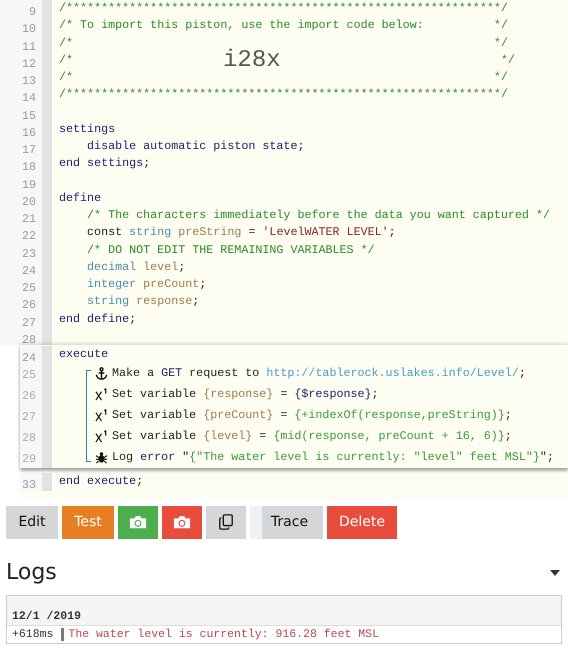 Image resolution: width=568 pixels, height=659 pixels. I want to click on code-text: const, so click(105, 233).